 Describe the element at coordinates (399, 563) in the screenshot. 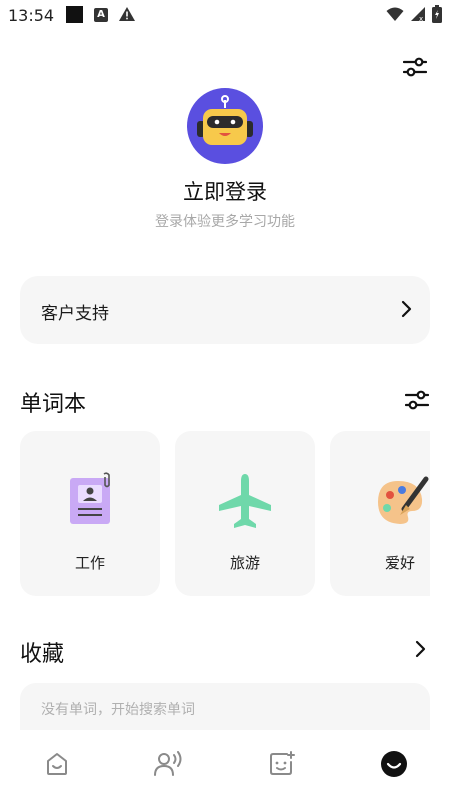

I see `vocab-card-label: 爱好` at that location.